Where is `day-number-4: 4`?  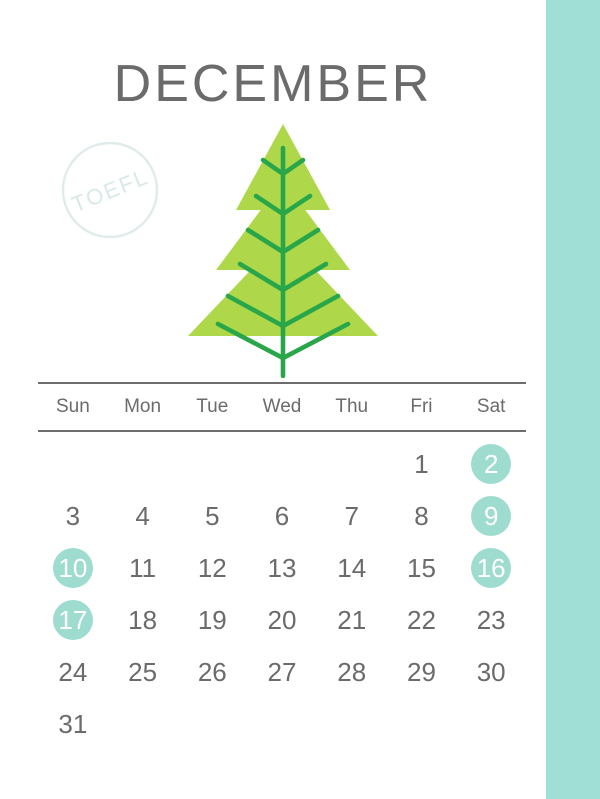
day-number-4: 4 is located at coordinates (143, 516).